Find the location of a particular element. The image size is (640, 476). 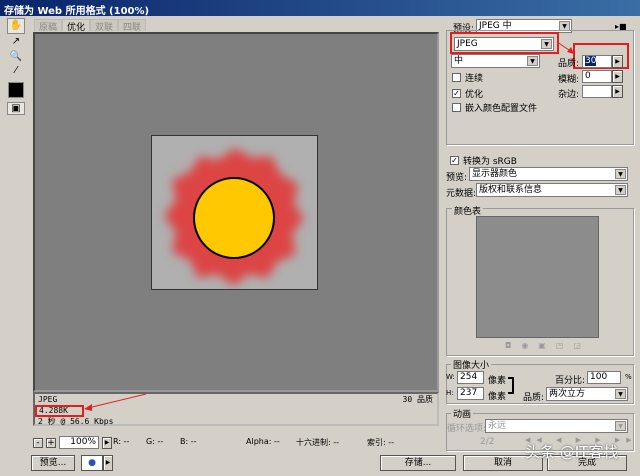

status-r: R: -- is located at coordinates (121, 441).